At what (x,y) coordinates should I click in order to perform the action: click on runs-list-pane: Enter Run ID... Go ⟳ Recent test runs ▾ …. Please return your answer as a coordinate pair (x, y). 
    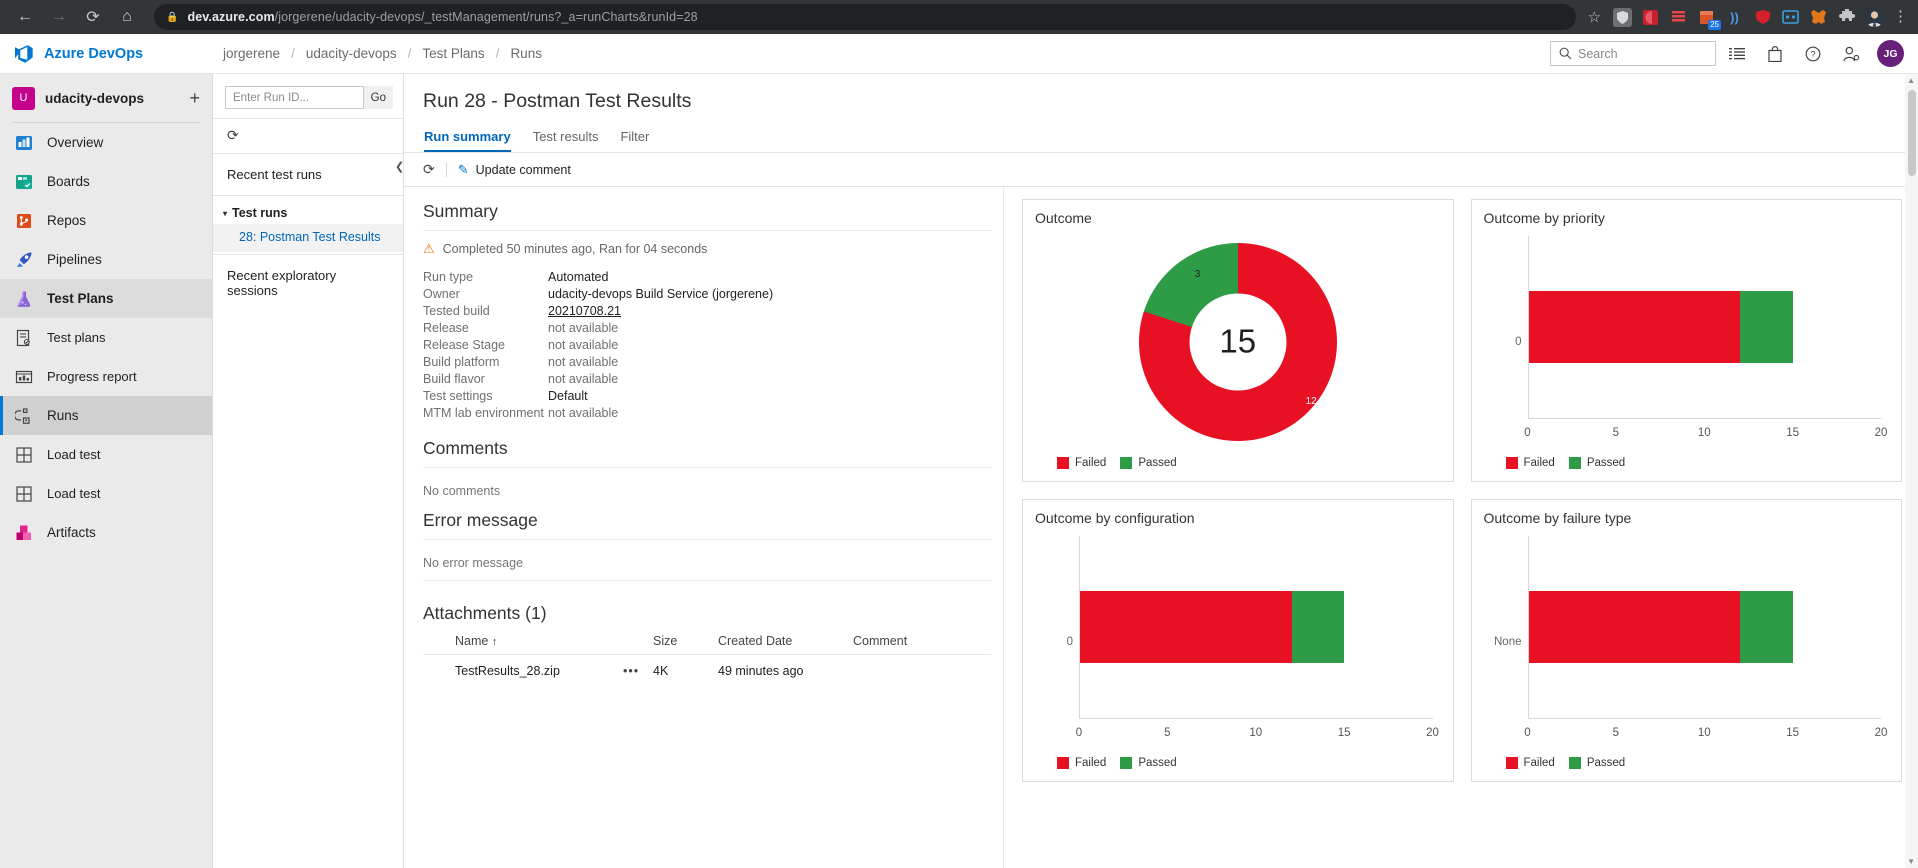
    Looking at the image, I should click on (308, 471).